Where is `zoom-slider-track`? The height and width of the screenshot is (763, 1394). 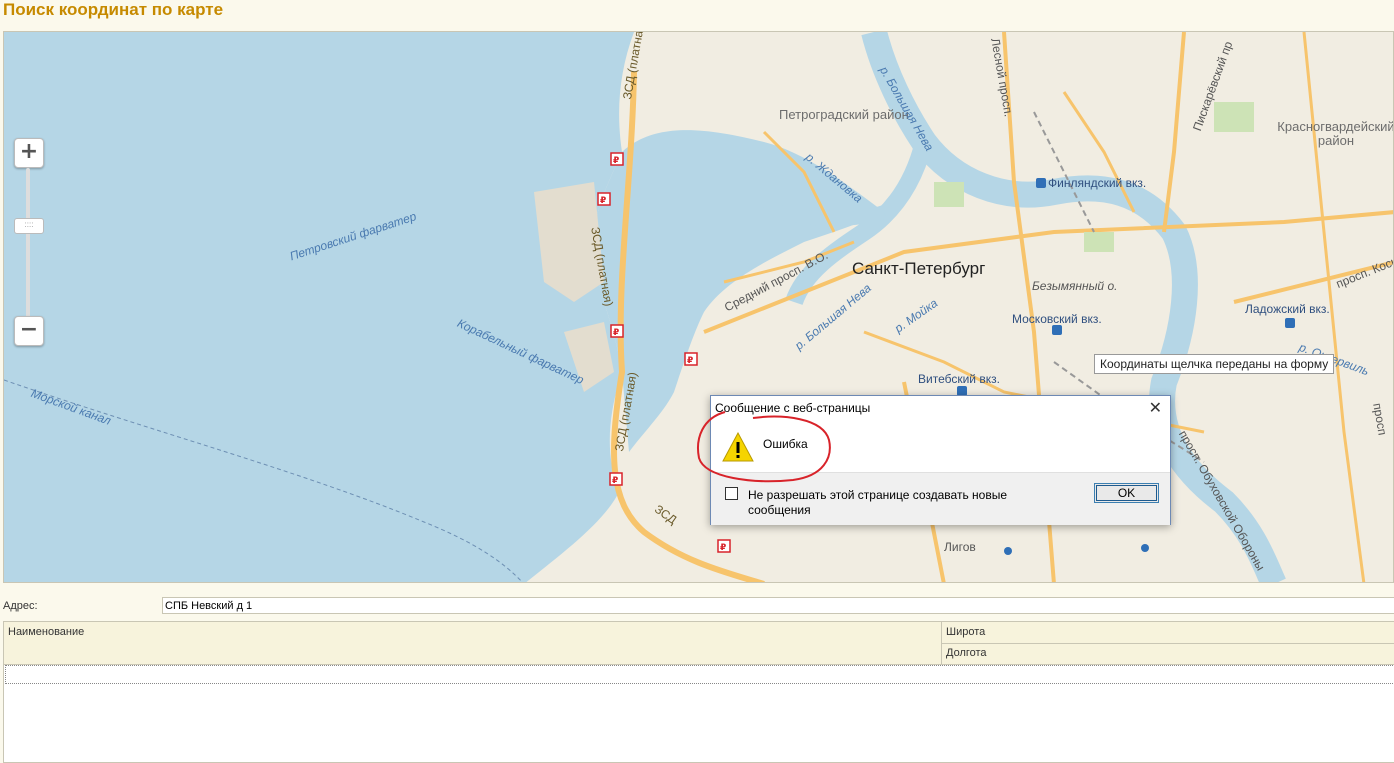
zoom-slider-track is located at coordinates (28, 244).